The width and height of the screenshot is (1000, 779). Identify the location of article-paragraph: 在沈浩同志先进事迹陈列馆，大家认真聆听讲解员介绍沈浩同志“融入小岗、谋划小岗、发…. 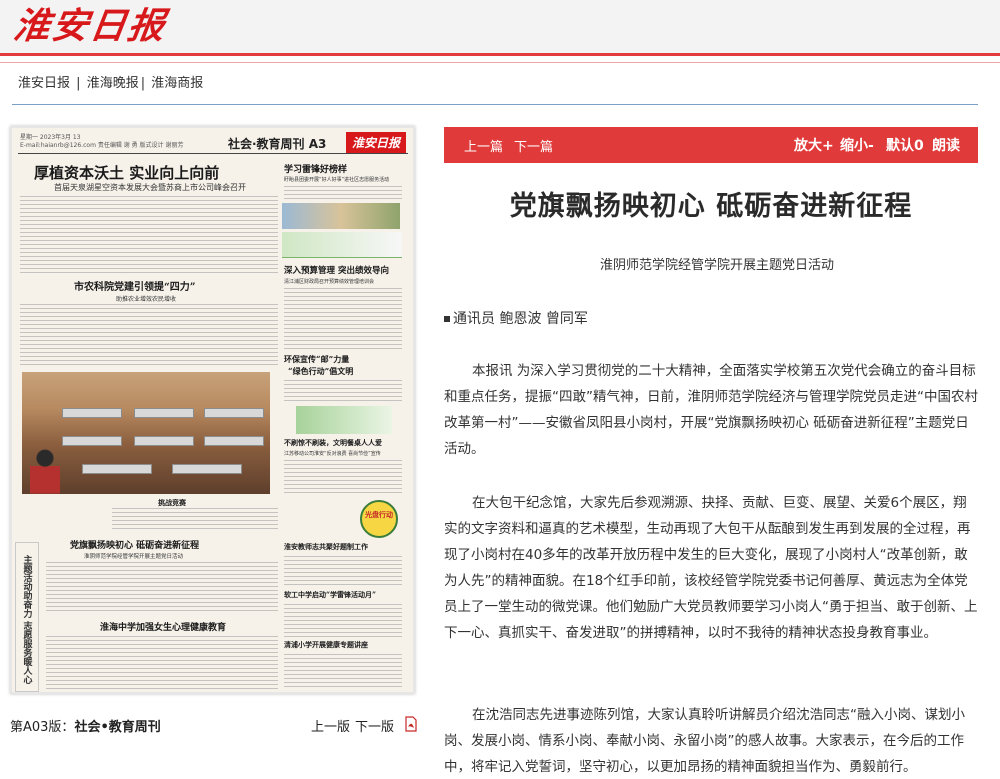
(704, 741).